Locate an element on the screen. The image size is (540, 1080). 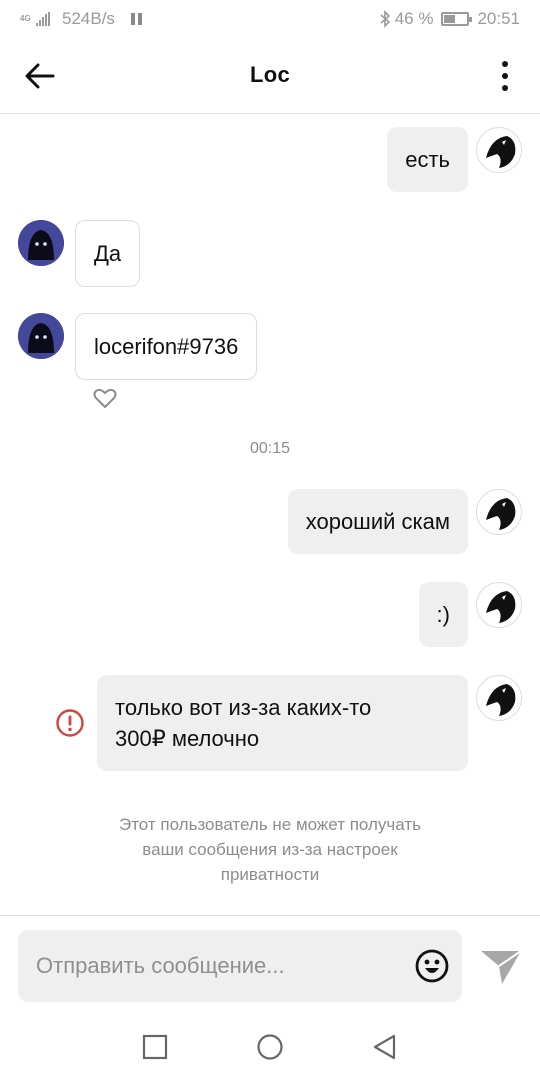
like-button is located at coordinates (105, 398).